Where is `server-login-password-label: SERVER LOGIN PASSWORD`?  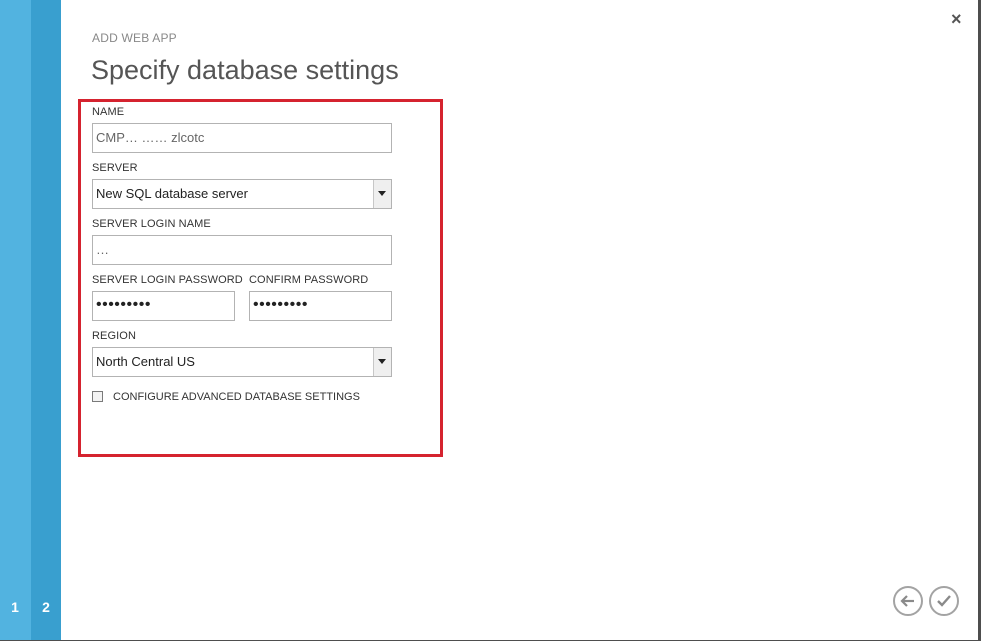 server-login-password-label: SERVER LOGIN PASSWORD is located at coordinates (167, 280).